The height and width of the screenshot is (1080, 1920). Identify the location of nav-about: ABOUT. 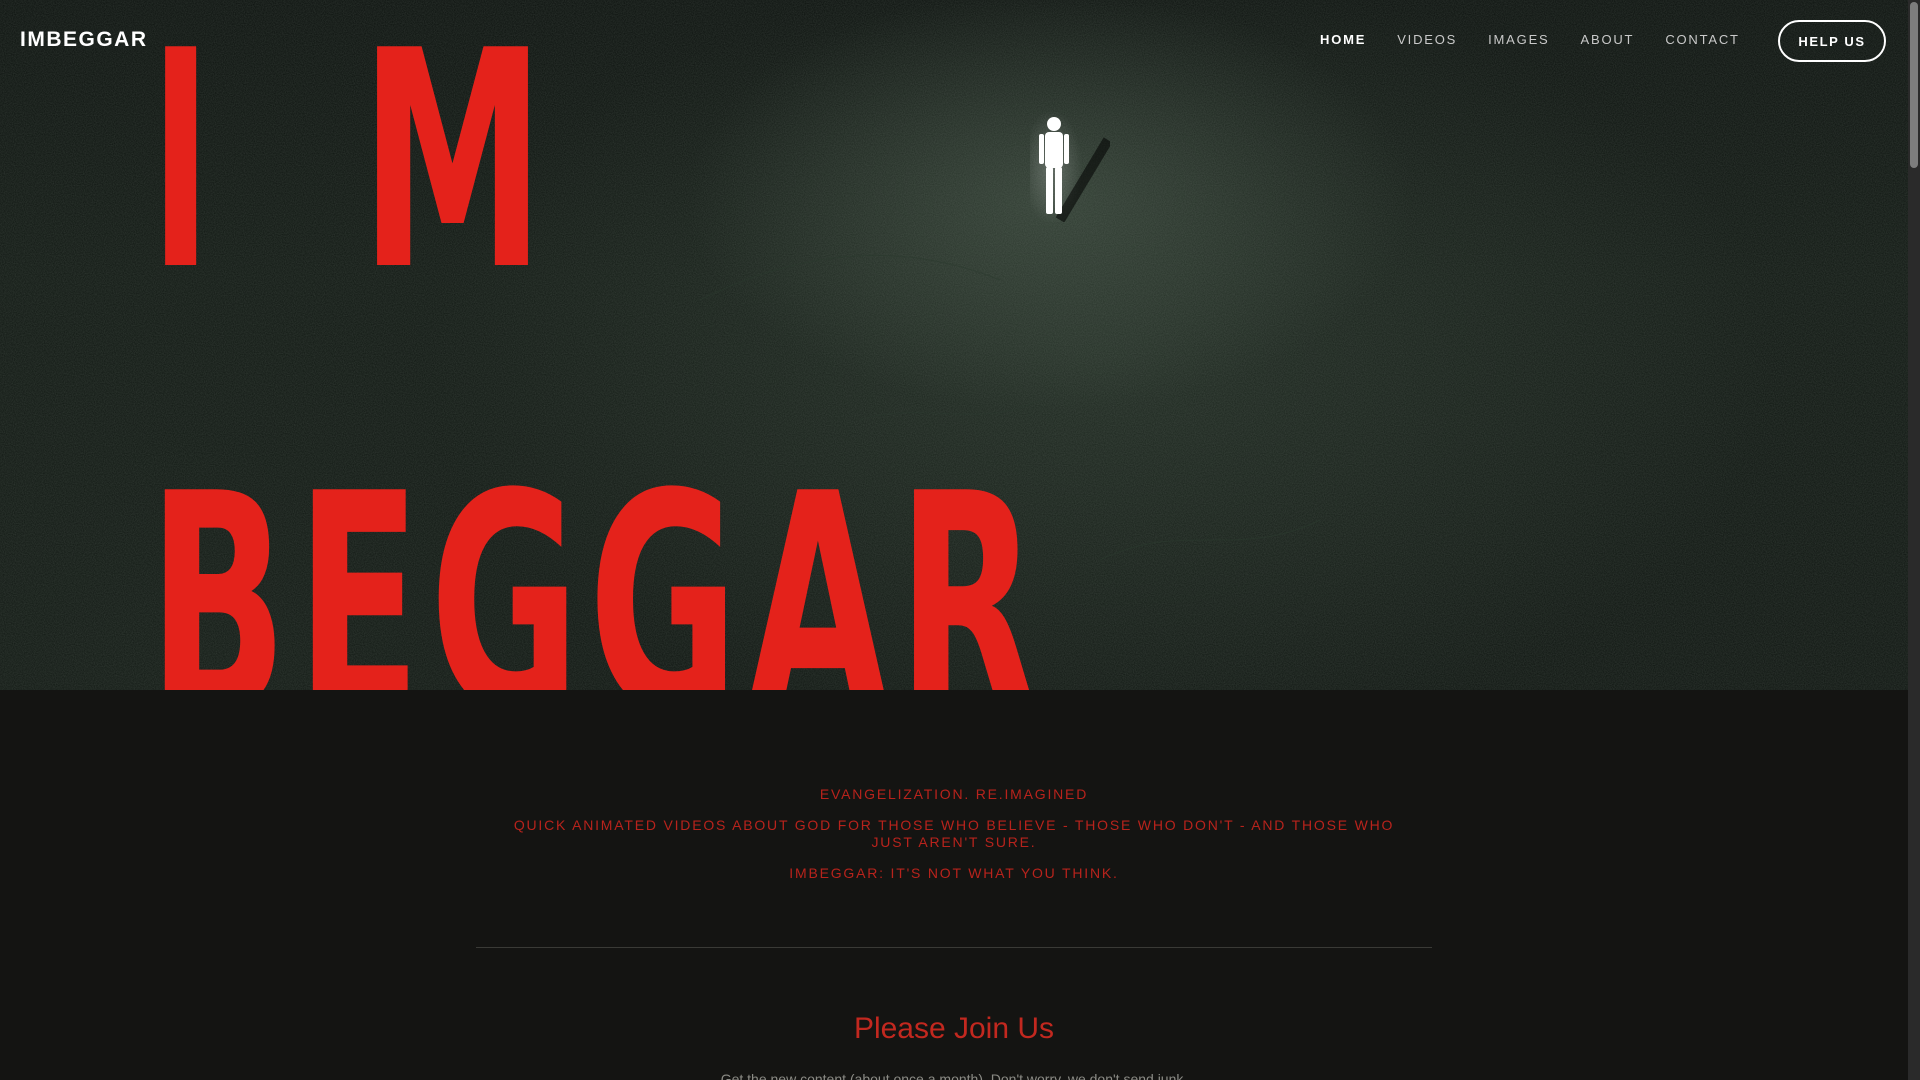
(1608, 39).